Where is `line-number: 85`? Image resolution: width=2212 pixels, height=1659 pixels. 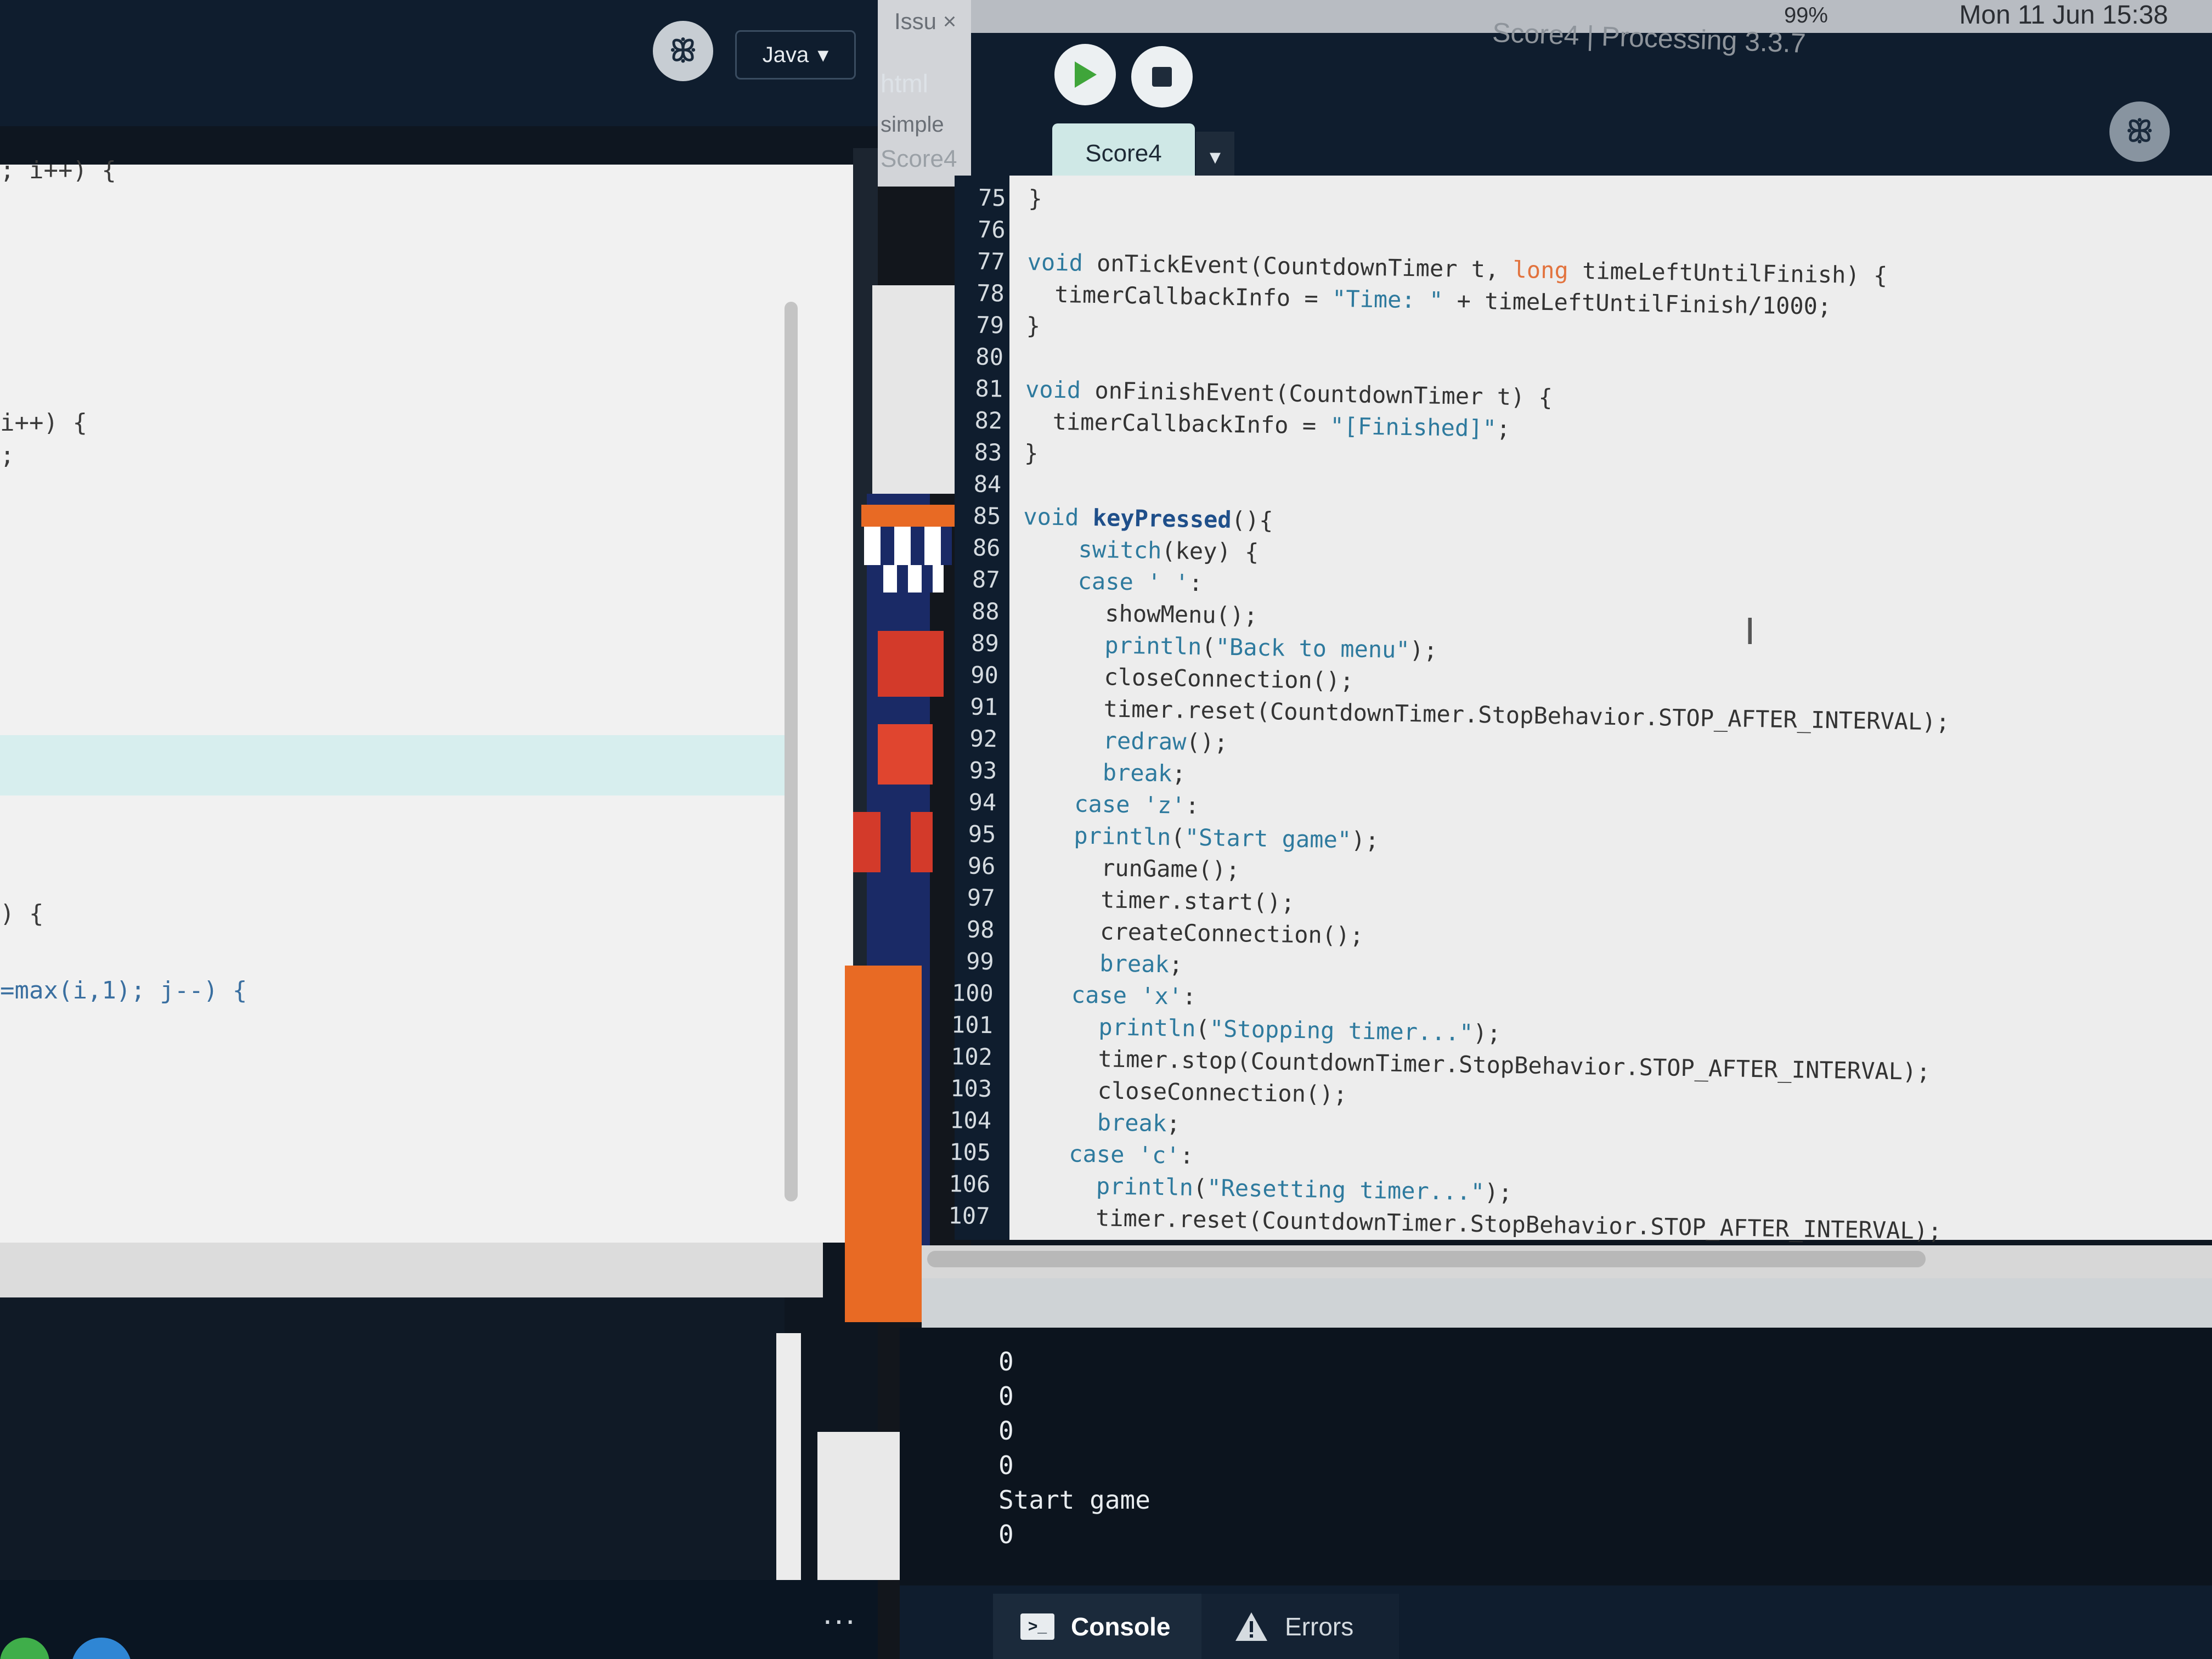 line-number: 85 is located at coordinates (987, 516).